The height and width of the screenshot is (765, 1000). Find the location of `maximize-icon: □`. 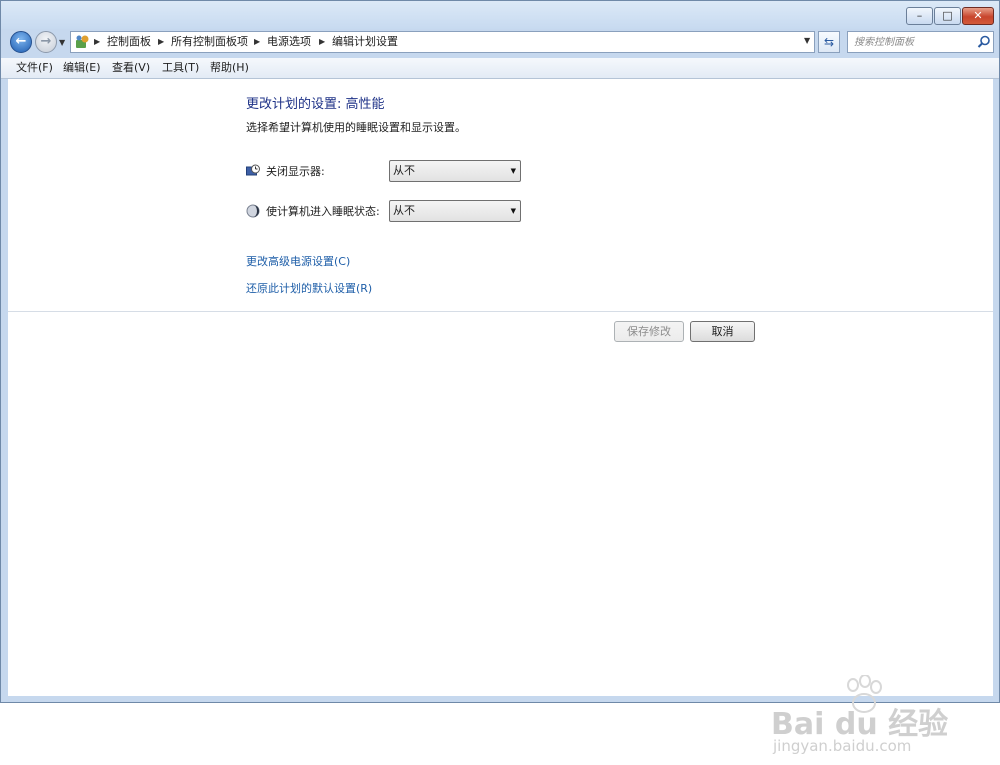

maximize-icon: □ is located at coordinates (947, 15).